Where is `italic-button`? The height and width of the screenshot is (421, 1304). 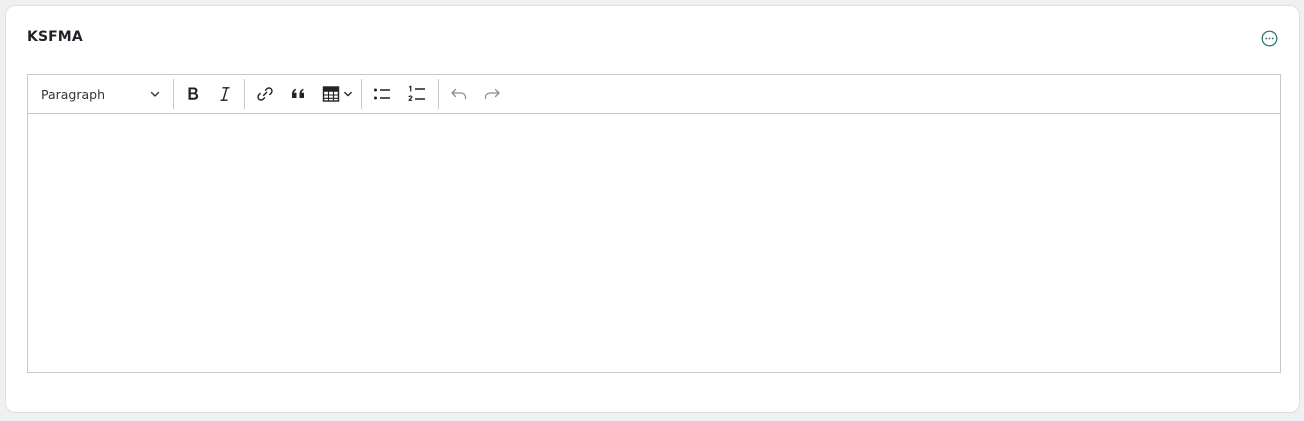 italic-button is located at coordinates (225, 94).